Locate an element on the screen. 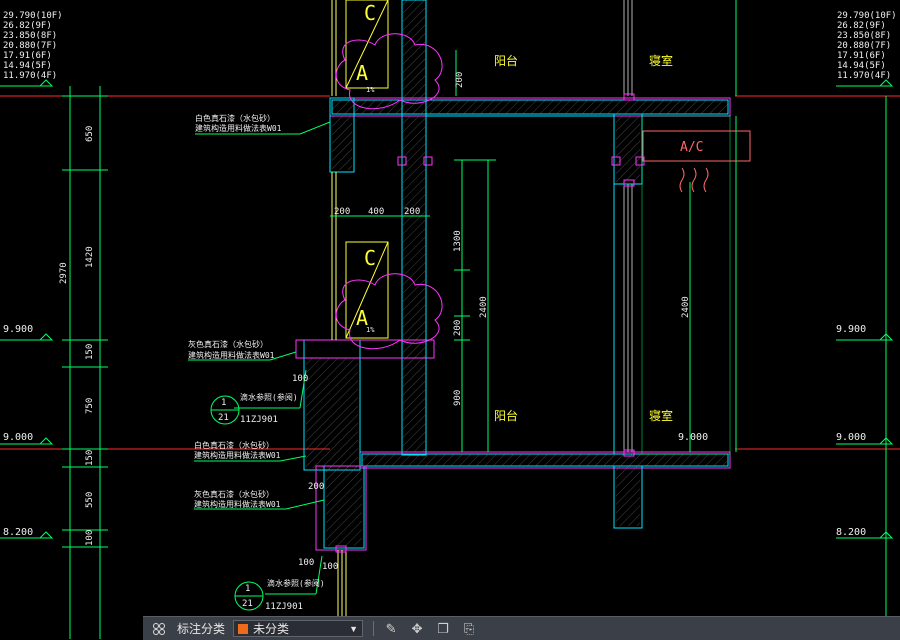 The width and height of the screenshot is (900, 640). toolbar-label: 标注分类 is located at coordinates (201, 629).